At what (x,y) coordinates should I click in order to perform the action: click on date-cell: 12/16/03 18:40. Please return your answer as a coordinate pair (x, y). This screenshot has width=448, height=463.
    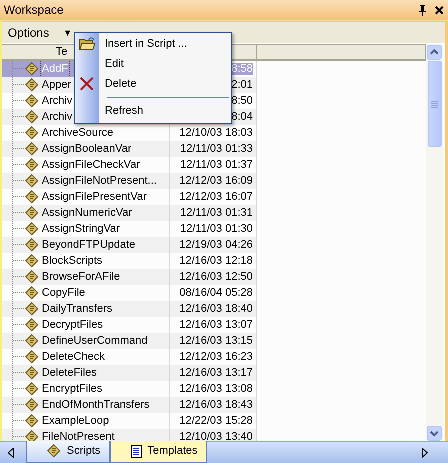
    Looking at the image, I should click on (213, 309).